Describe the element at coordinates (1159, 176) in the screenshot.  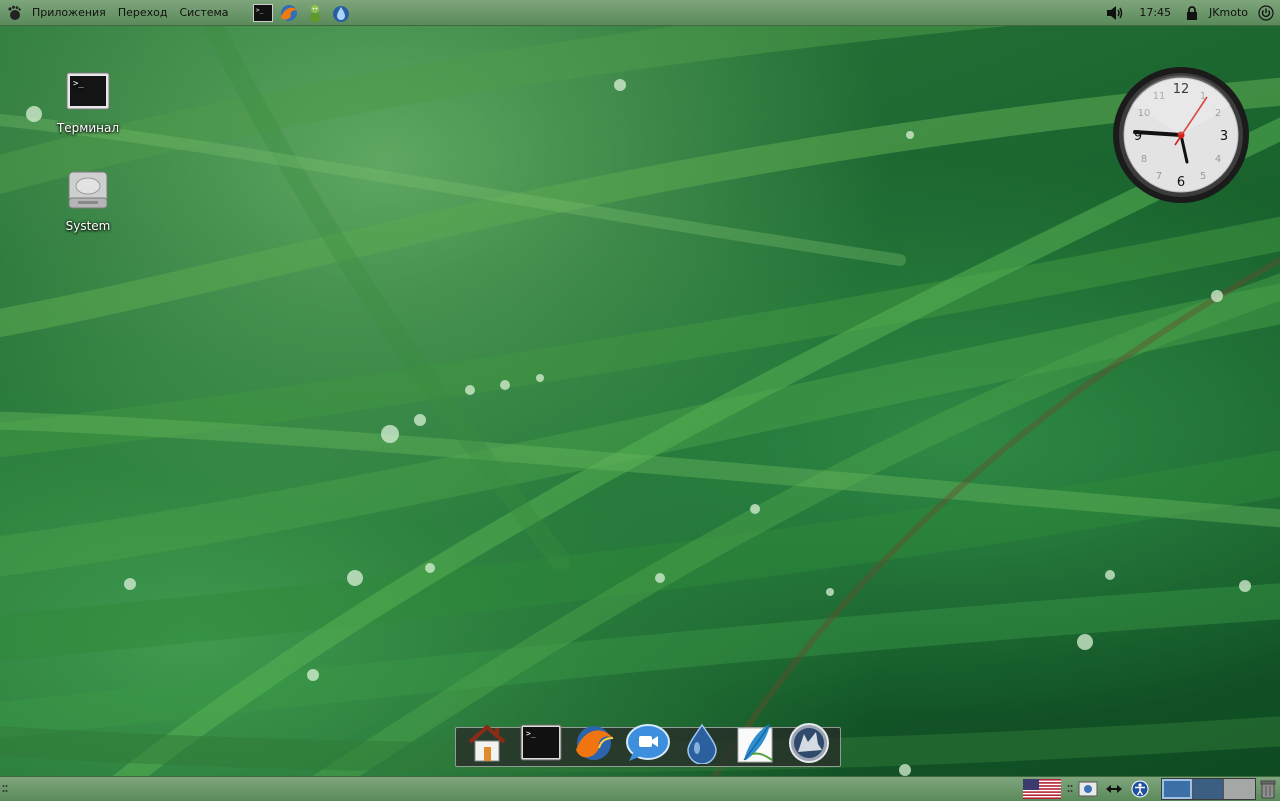
I see `clock-number-7: 7` at that location.